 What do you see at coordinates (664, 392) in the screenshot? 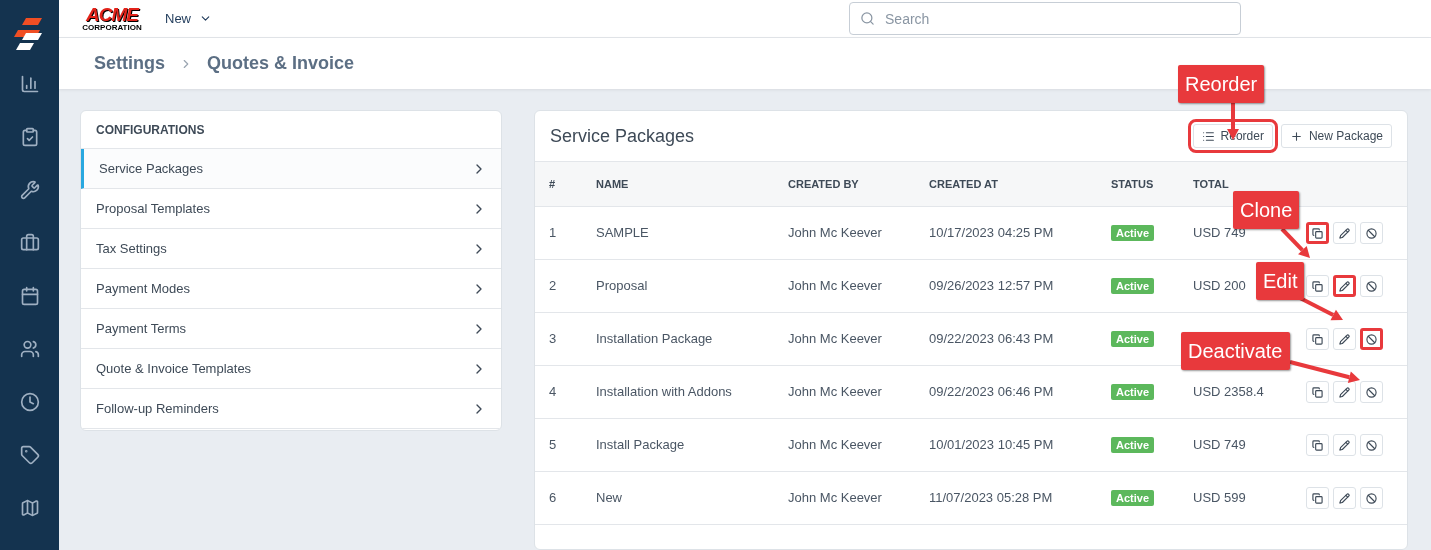
I see `table-cell-text: Installation with Addons` at bounding box center [664, 392].